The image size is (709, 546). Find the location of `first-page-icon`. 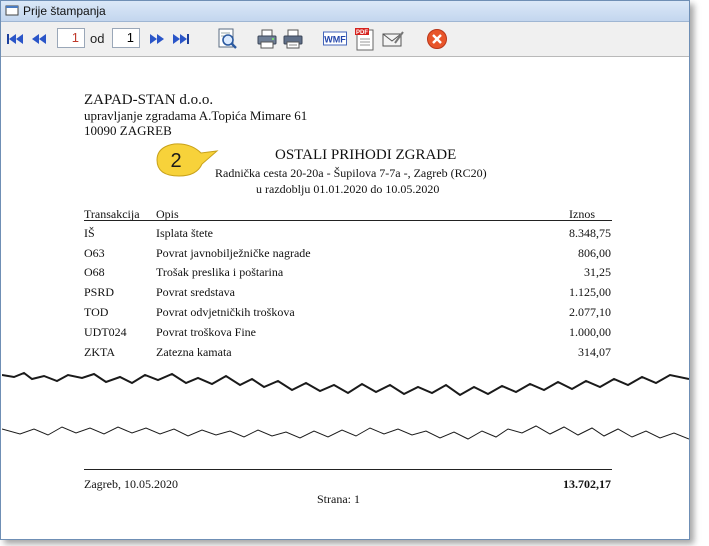

first-page-icon is located at coordinates (15, 39).